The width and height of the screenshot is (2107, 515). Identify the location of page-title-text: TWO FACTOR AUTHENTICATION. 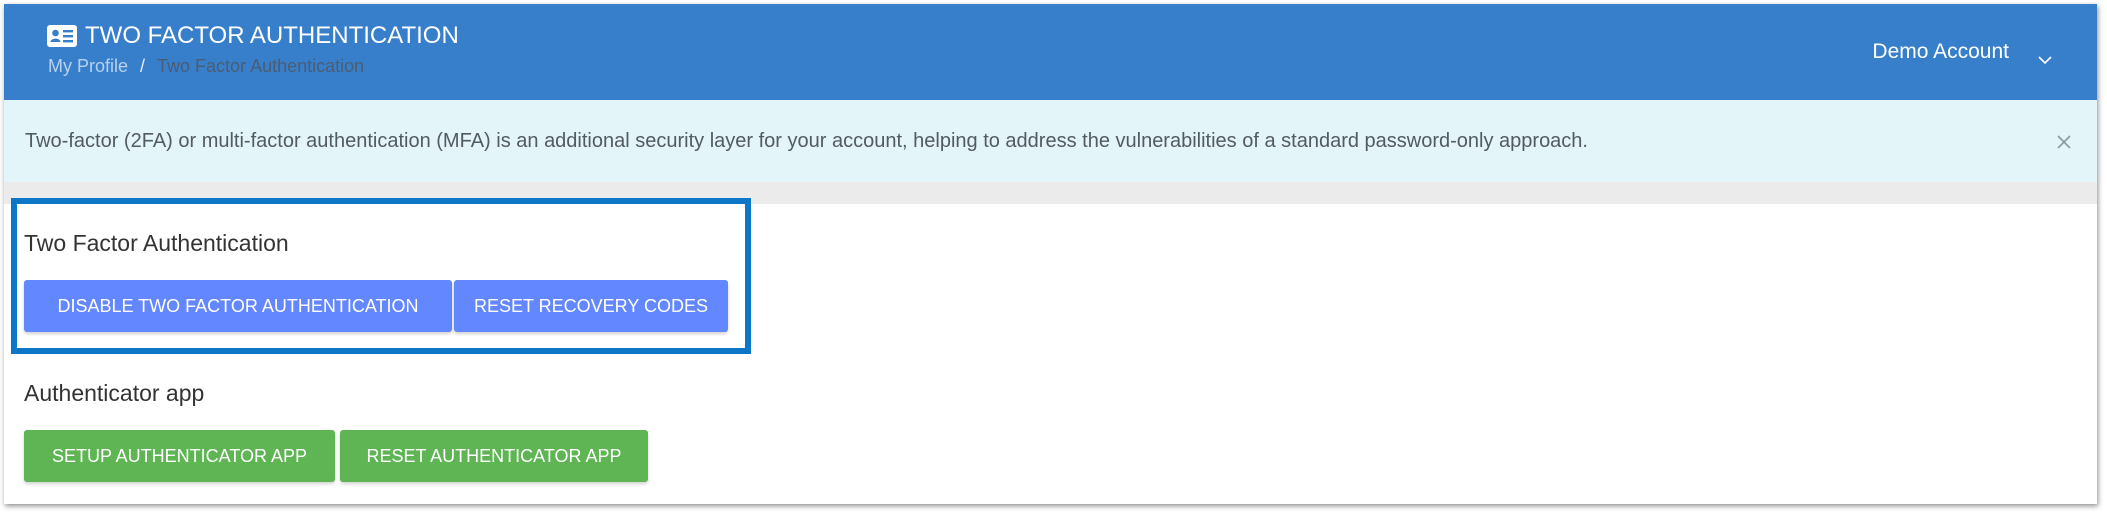
(272, 35).